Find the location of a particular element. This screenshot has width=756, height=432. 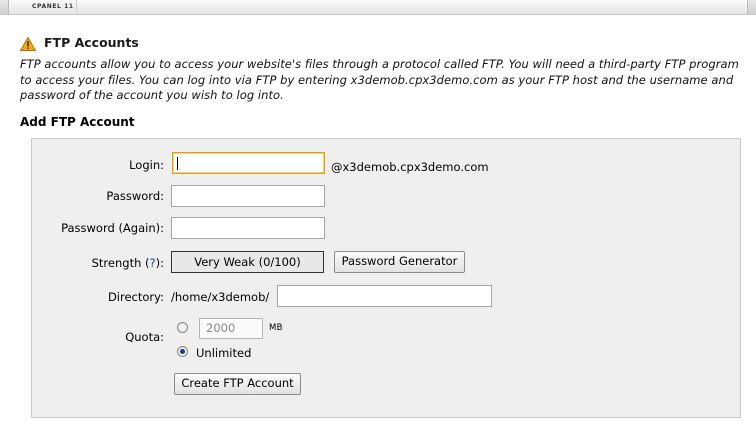

radio-selected-dot is located at coordinates (182, 351).